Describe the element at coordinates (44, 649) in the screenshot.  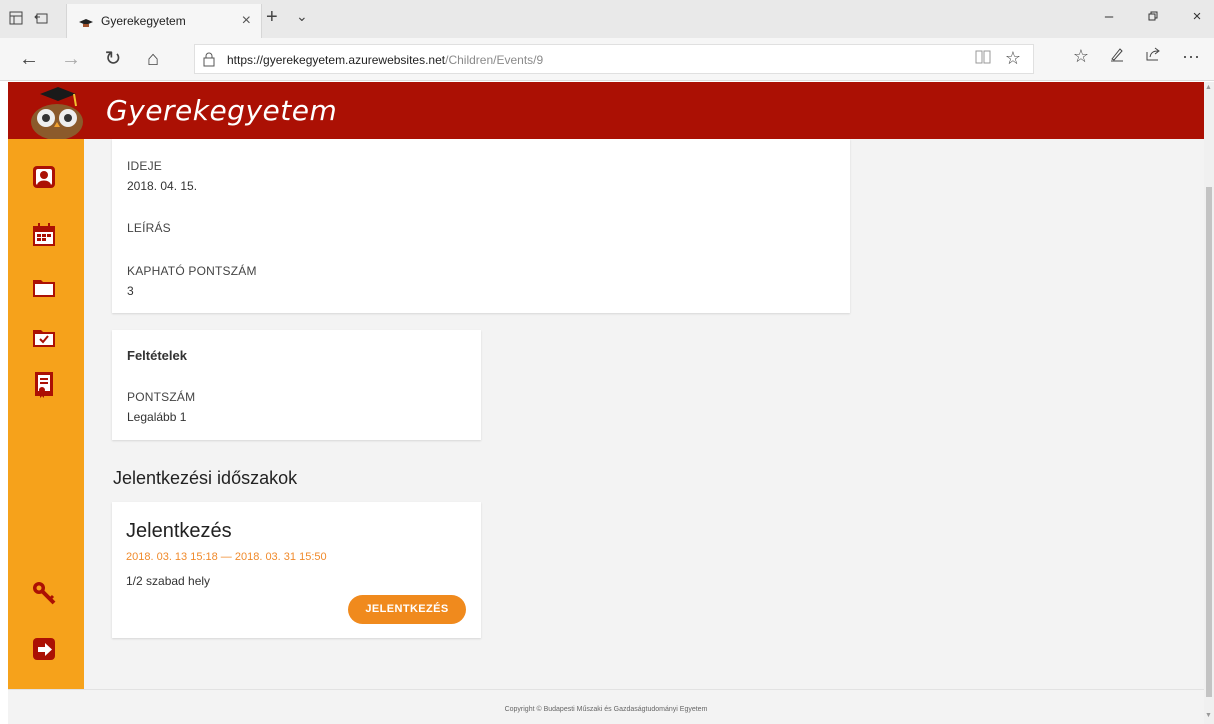
I see `logout-icon` at that location.